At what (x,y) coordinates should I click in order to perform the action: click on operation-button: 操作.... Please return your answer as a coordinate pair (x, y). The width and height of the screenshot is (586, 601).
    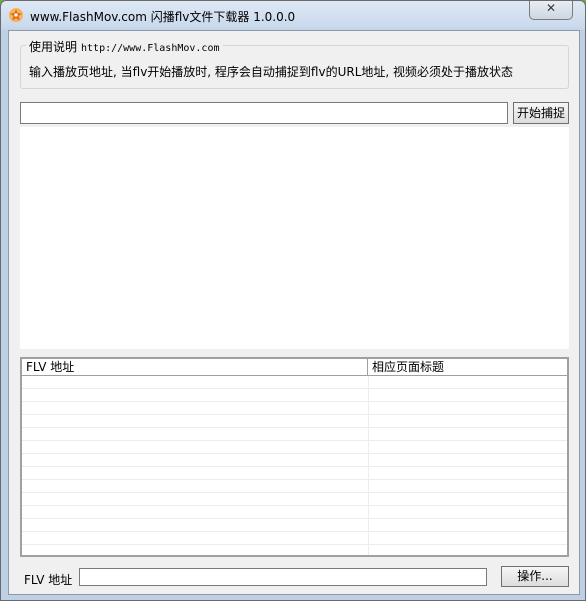
    Looking at the image, I should click on (535, 576).